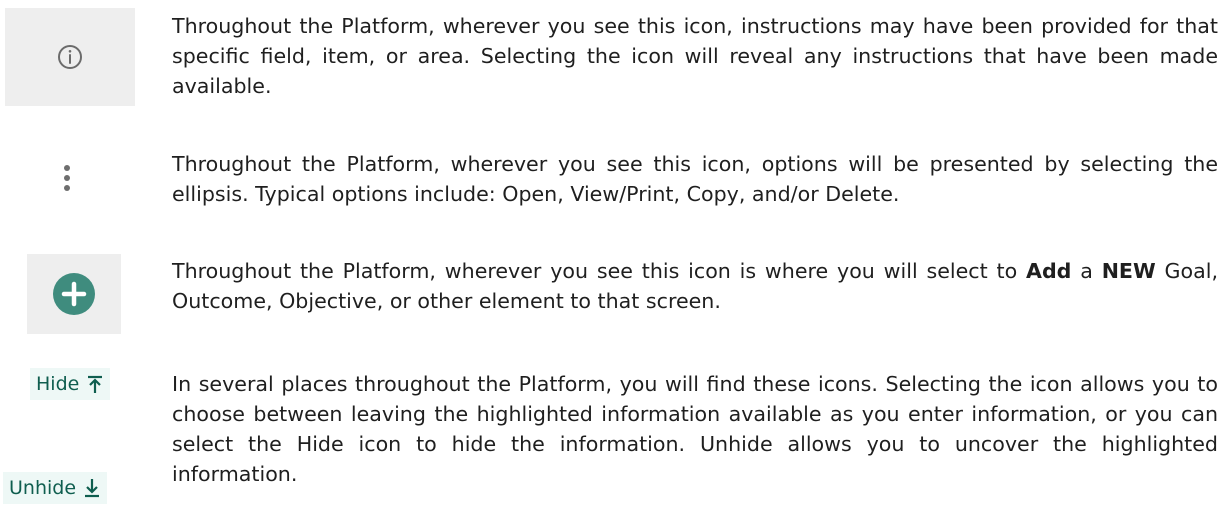 This screenshot has height=518, width=1230. Describe the element at coordinates (95, 384) in the screenshot. I see `hide-icon` at that location.